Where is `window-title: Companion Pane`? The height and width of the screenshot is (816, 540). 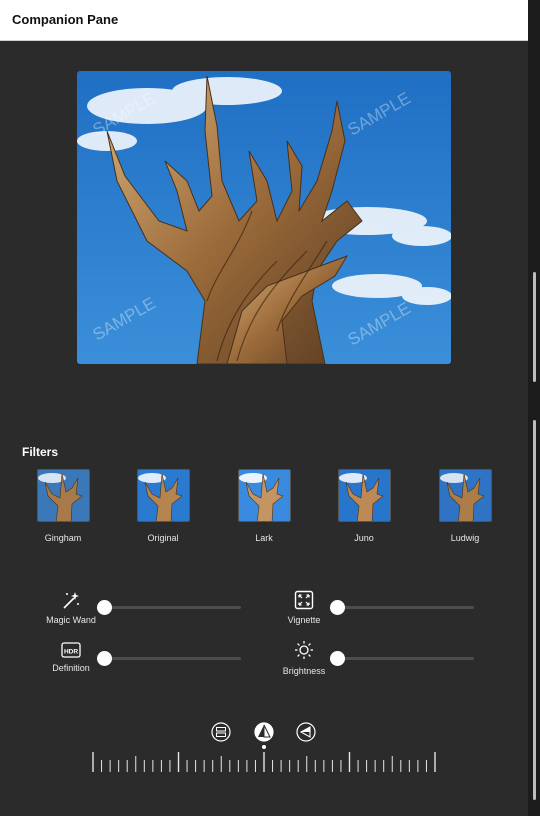 window-title: Companion Pane is located at coordinates (65, 19).